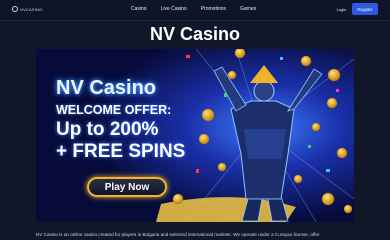 The height and width of the screenshot is (240, 390). What do you see at coordinates (341, 9) in the screenshot?
I see `login-button: Login` at bounding box center [341, 9].